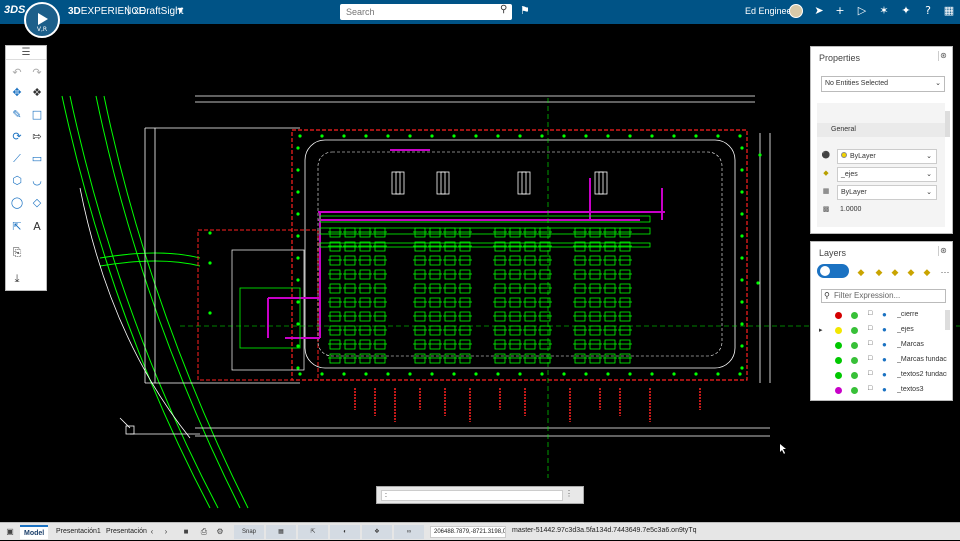 The image size is (960, 541). What do you see at coordinates (37, 73) in the screenshot?
I see `redo-icon: ↷` at bounding box center [37, 73].